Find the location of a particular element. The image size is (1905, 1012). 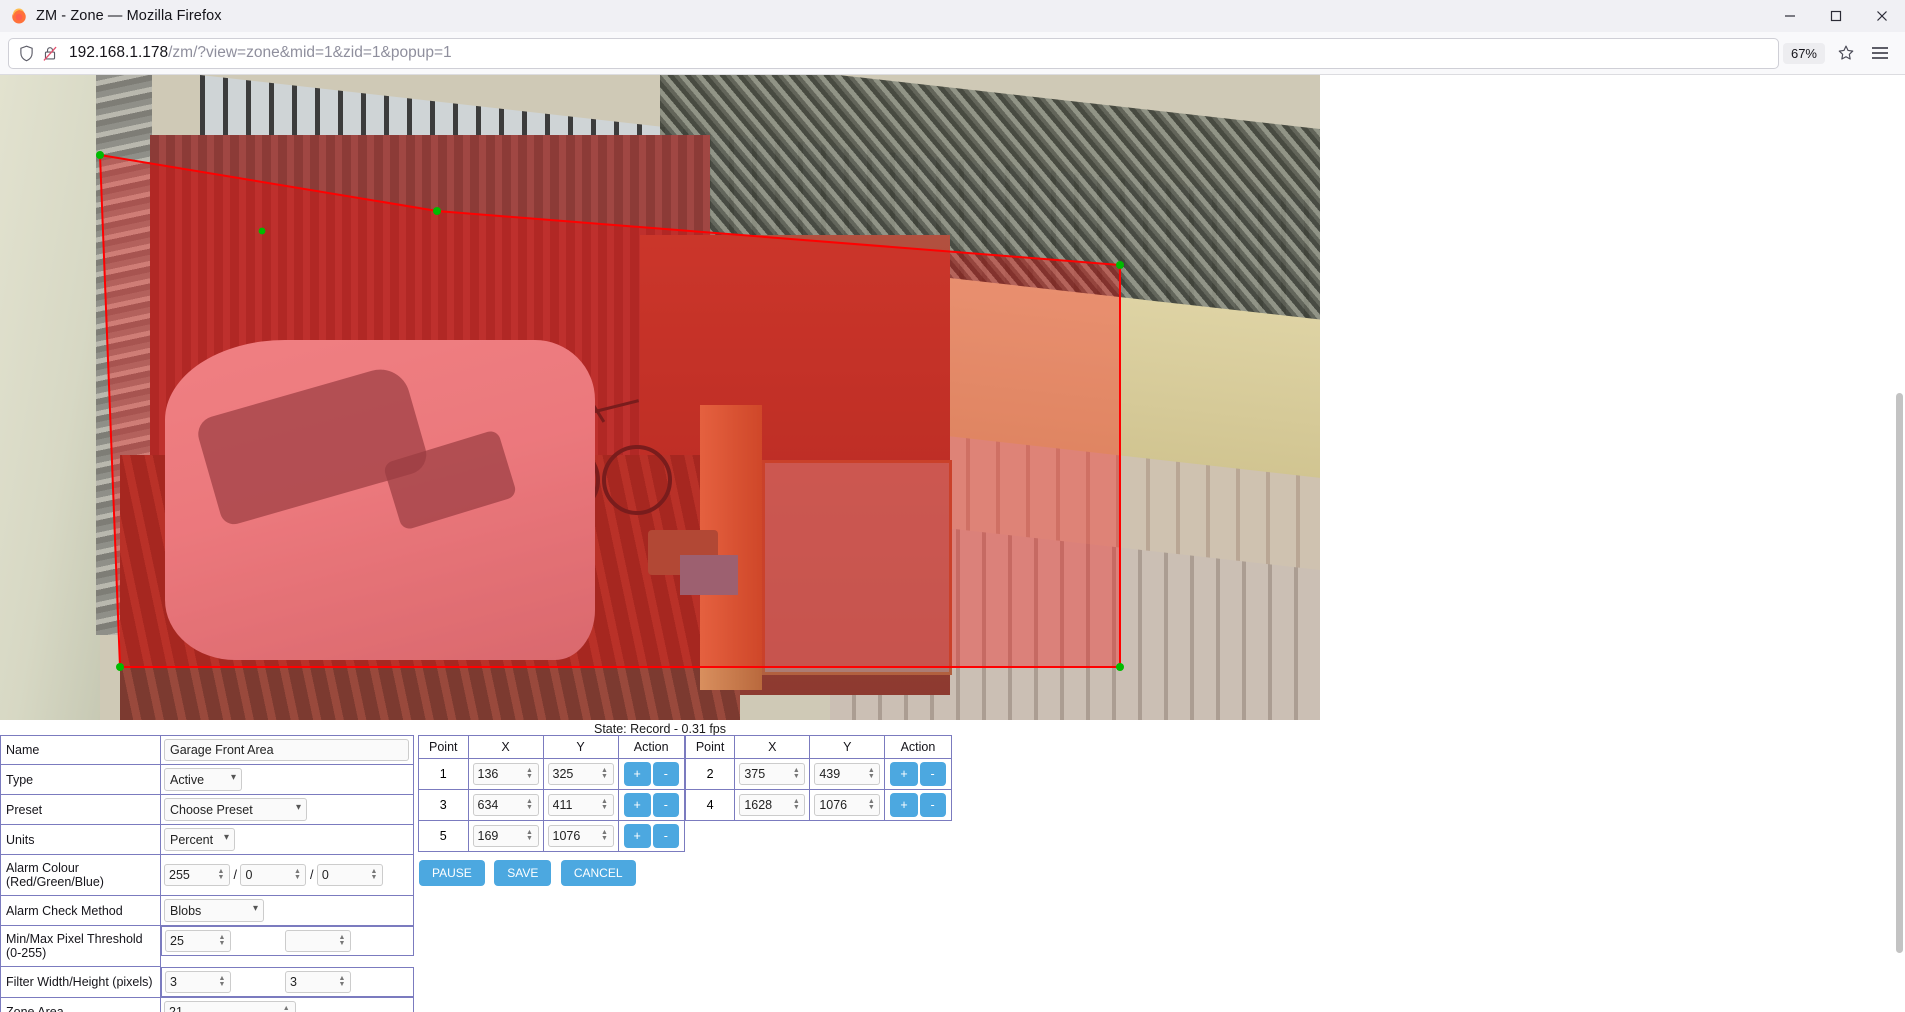

maximize-button is located at coordinates (1836, 16).